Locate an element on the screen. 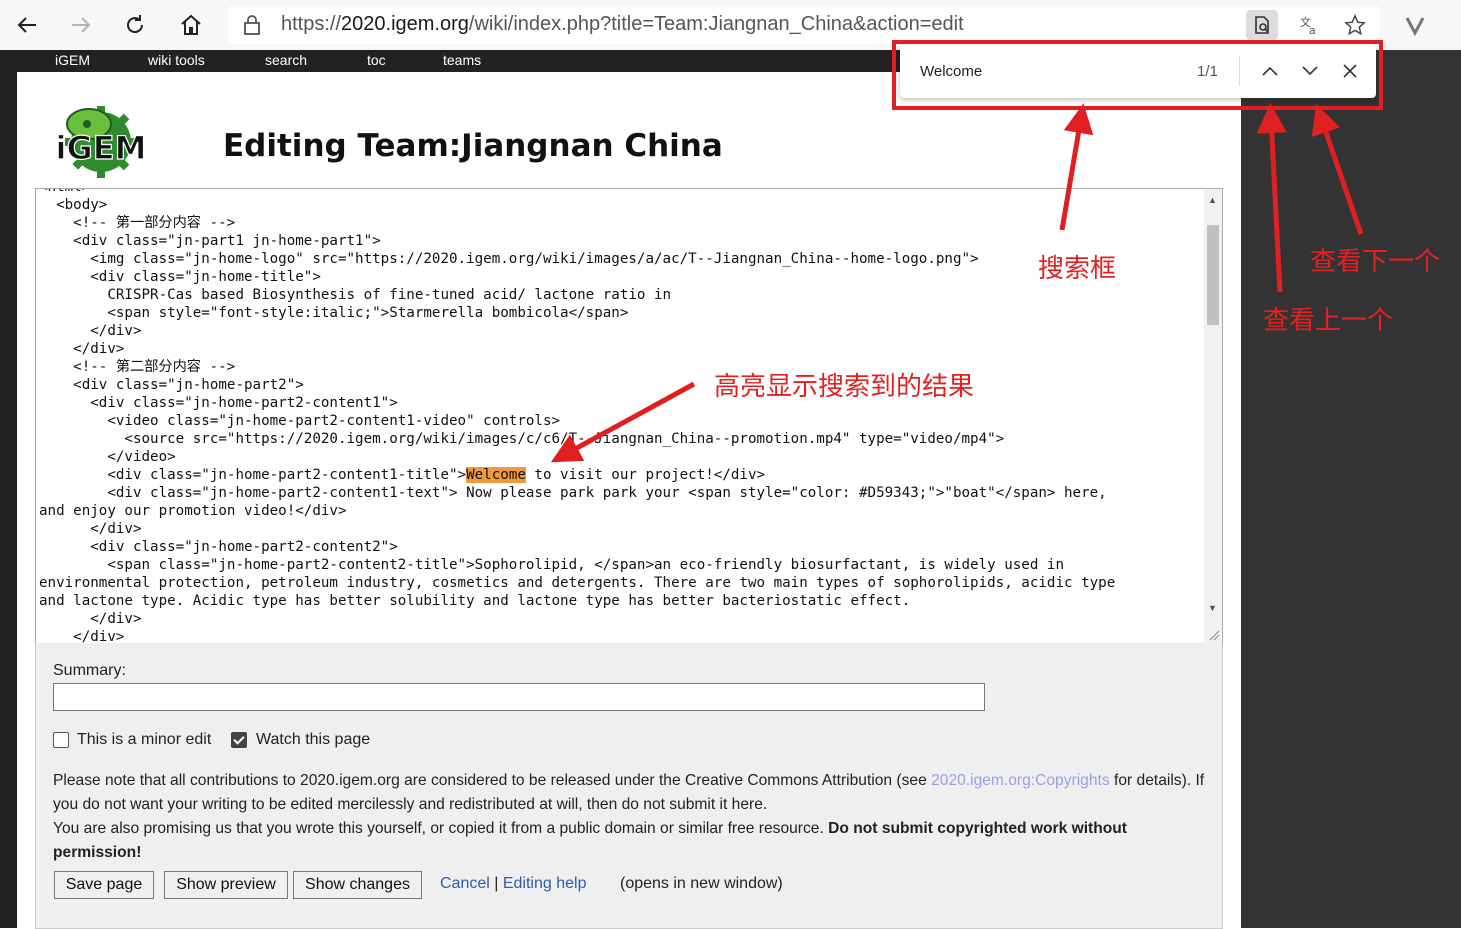 The height and width of the screenshot is (929, 1461). scroll-up-icon: ▲ is located at coordinates (1212, 200).